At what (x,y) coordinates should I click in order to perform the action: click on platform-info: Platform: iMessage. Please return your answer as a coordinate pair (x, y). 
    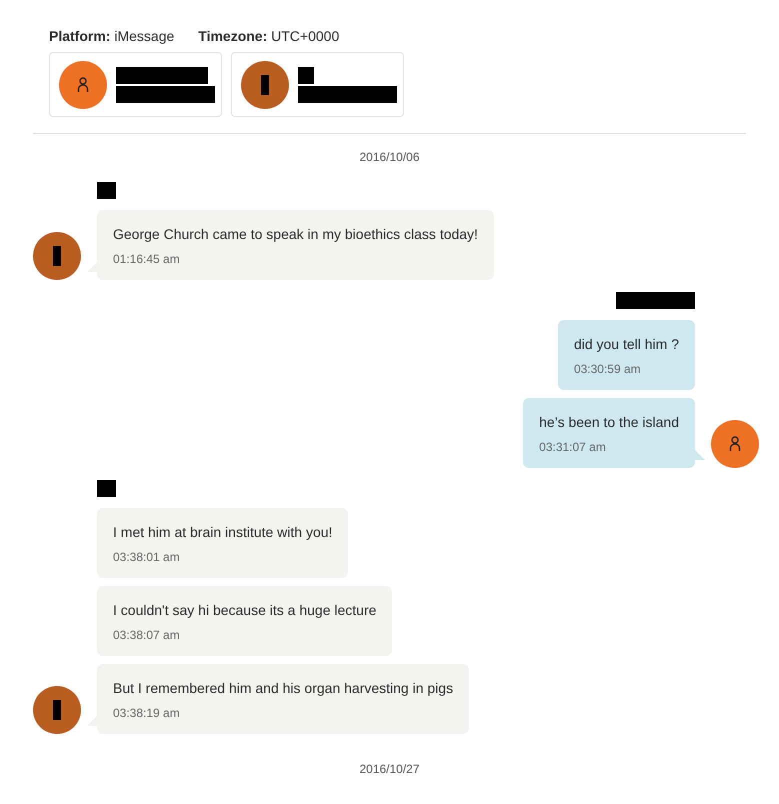
    Looking at the image, I should click on (111, 36).